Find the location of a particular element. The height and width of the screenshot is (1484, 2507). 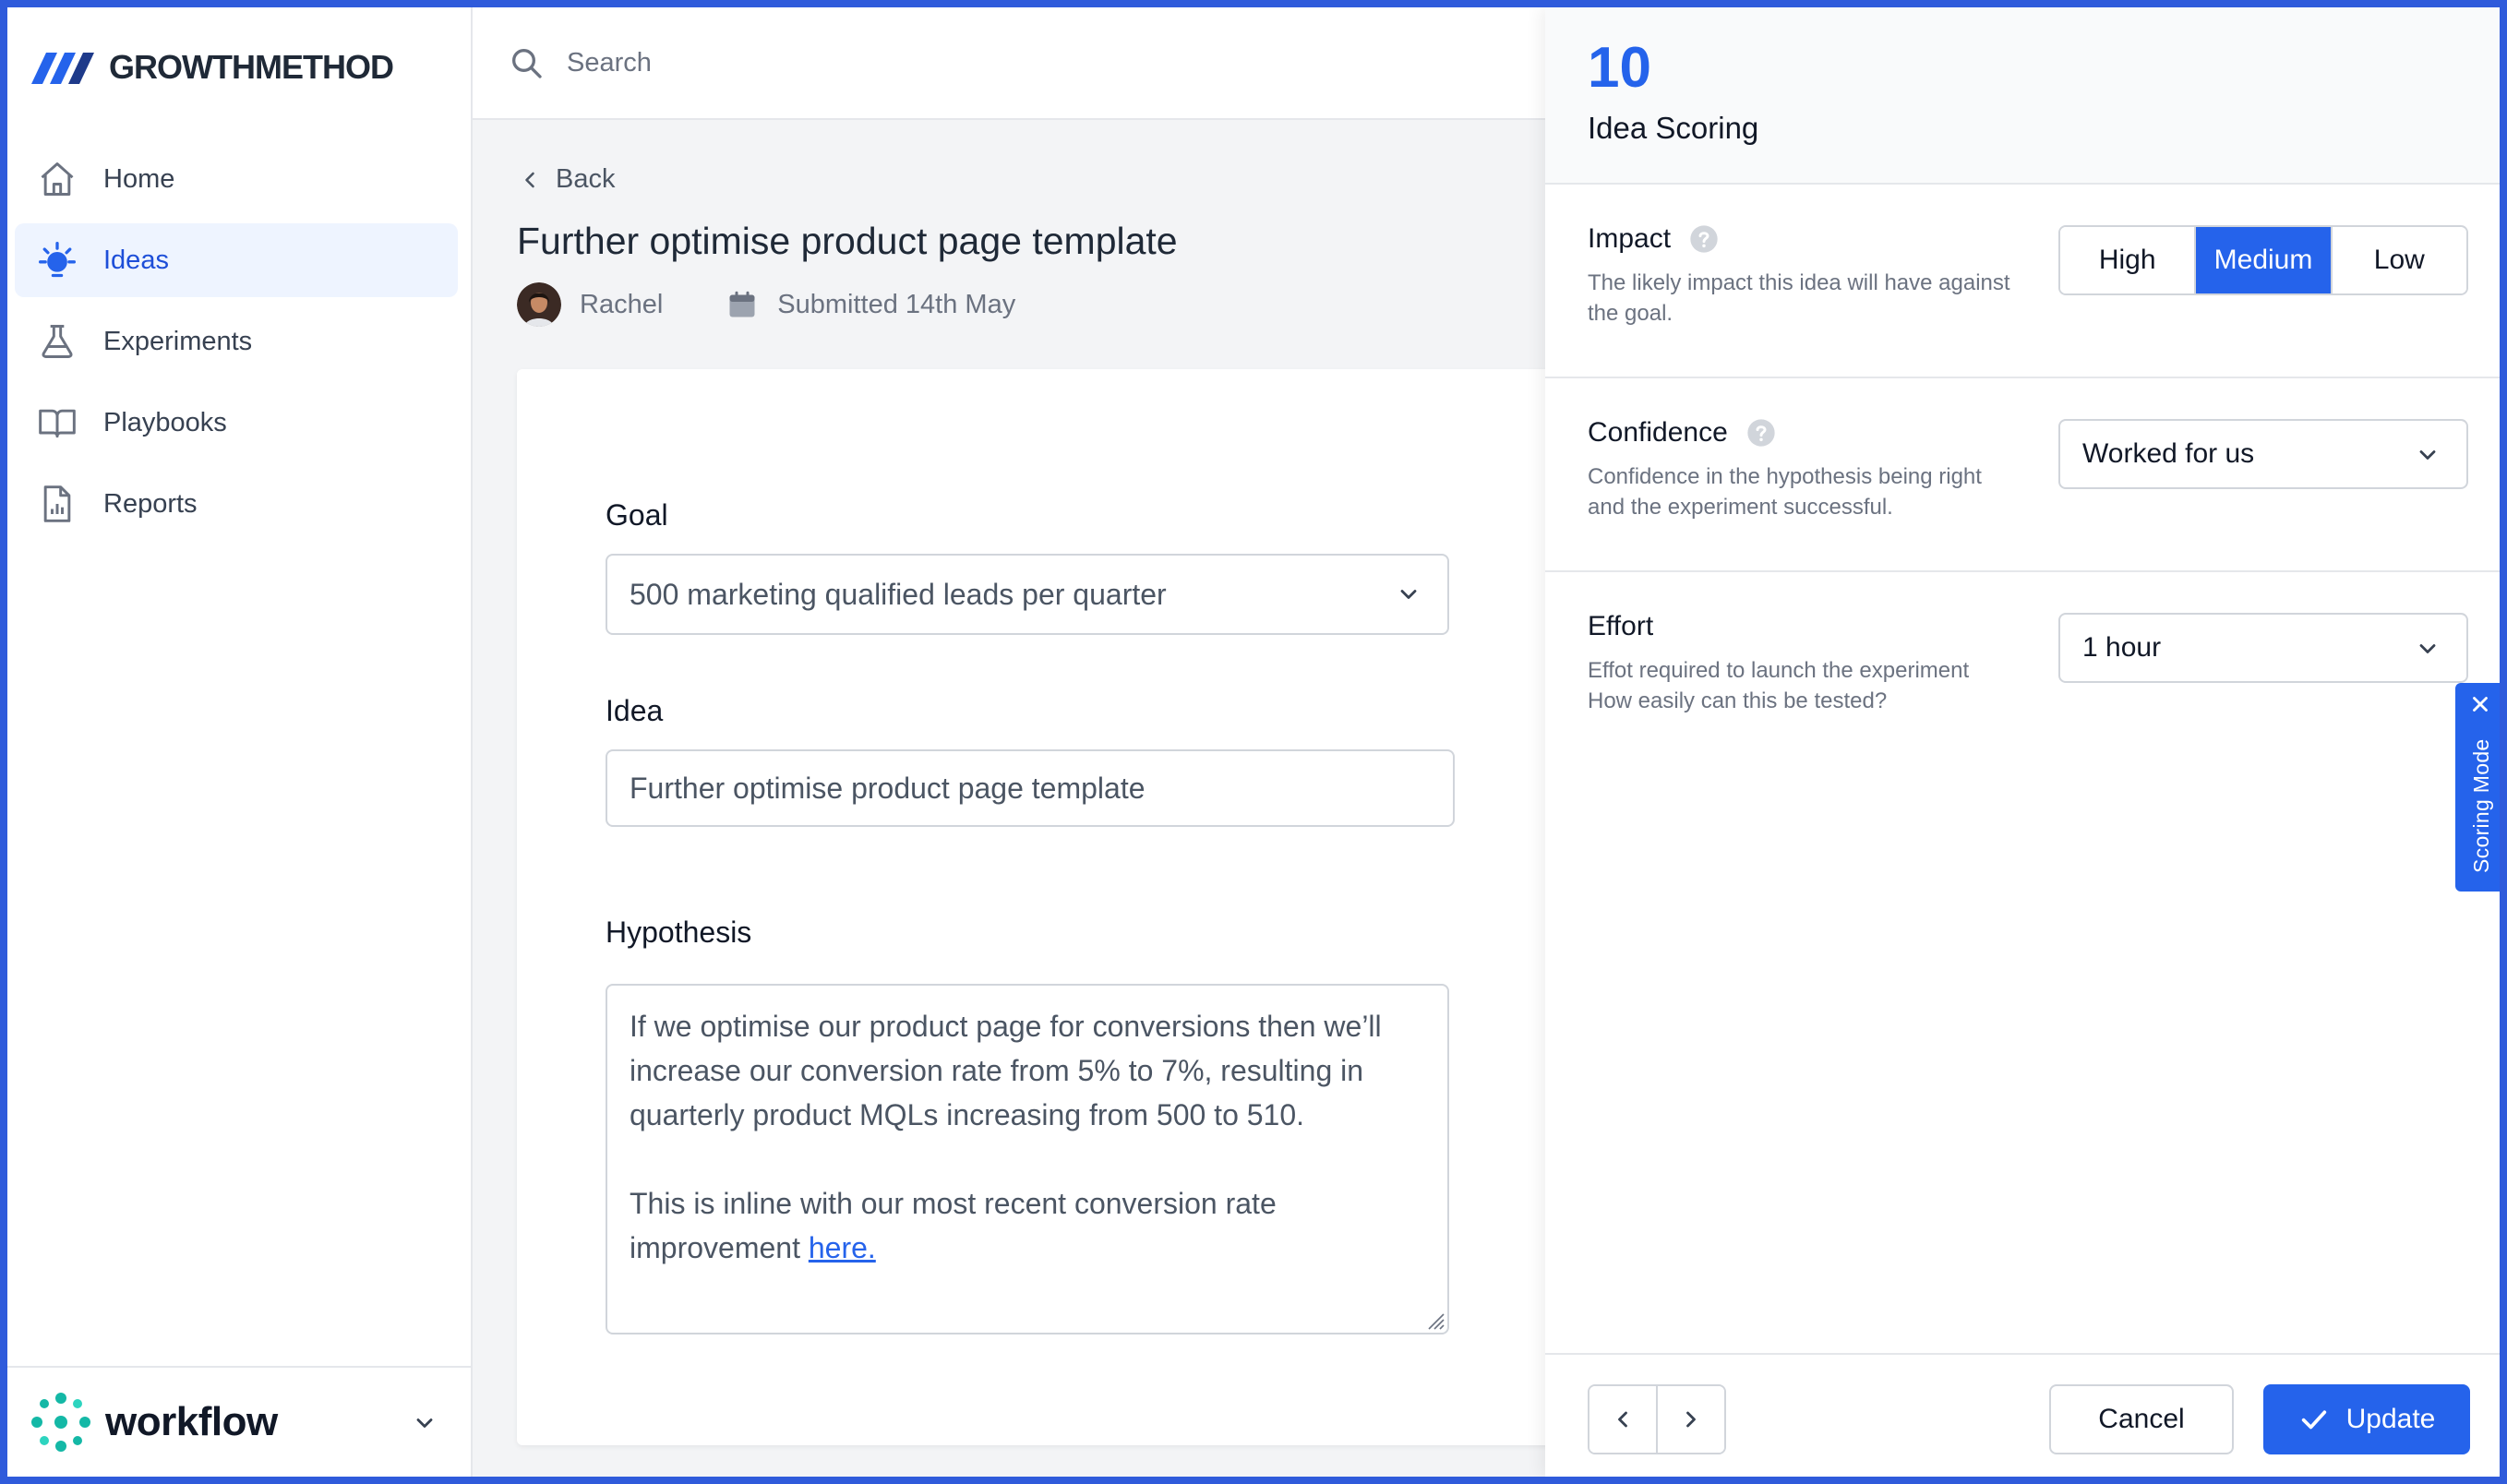

panel-title: Idea Scoring is located at coordinates (1674, 128).